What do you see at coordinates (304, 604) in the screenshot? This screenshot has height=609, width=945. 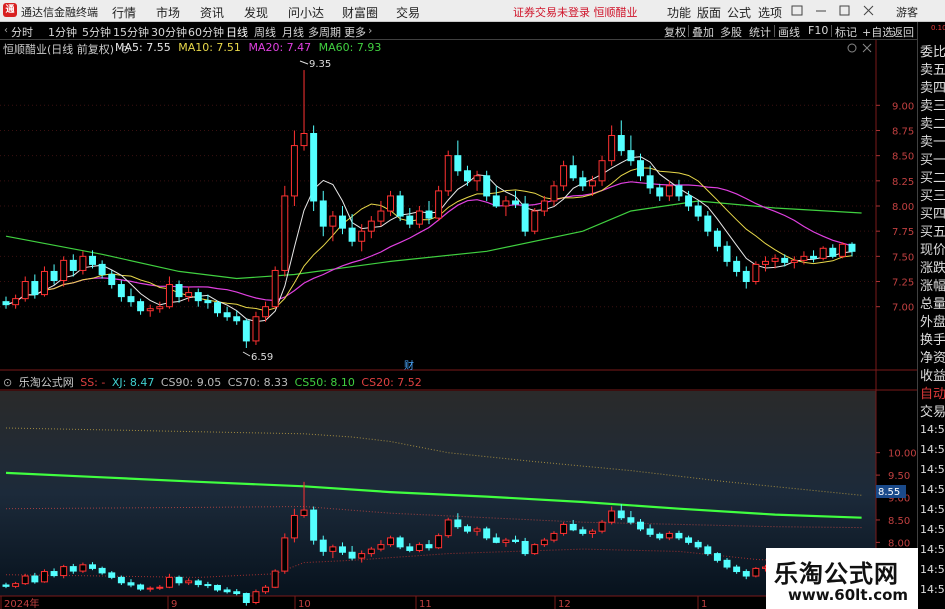 I see `date-label: 10` at bounding box center [304, 604].